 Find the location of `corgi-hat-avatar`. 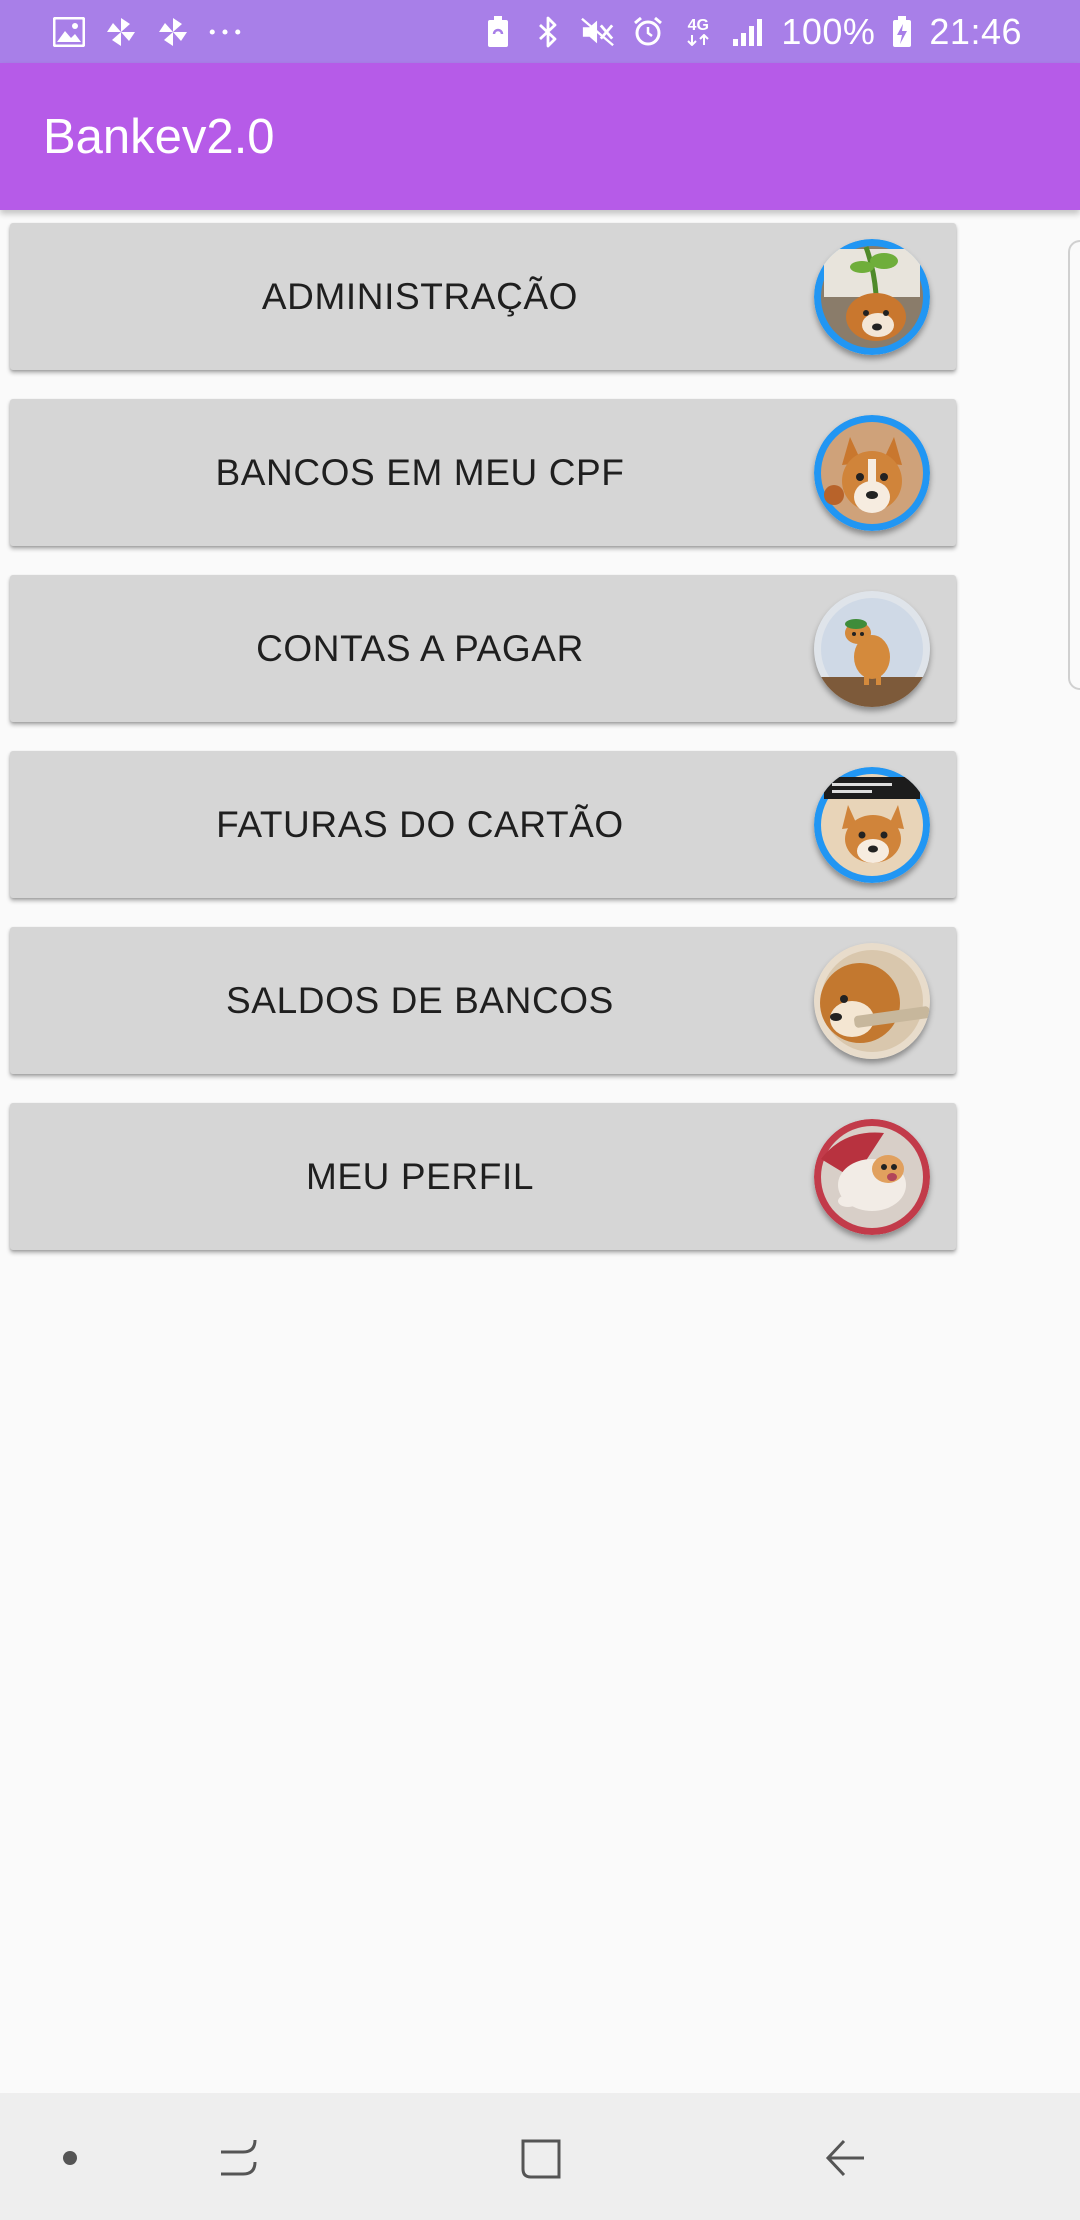

corgi-hat-avatar is located at coordinates (872, 649).